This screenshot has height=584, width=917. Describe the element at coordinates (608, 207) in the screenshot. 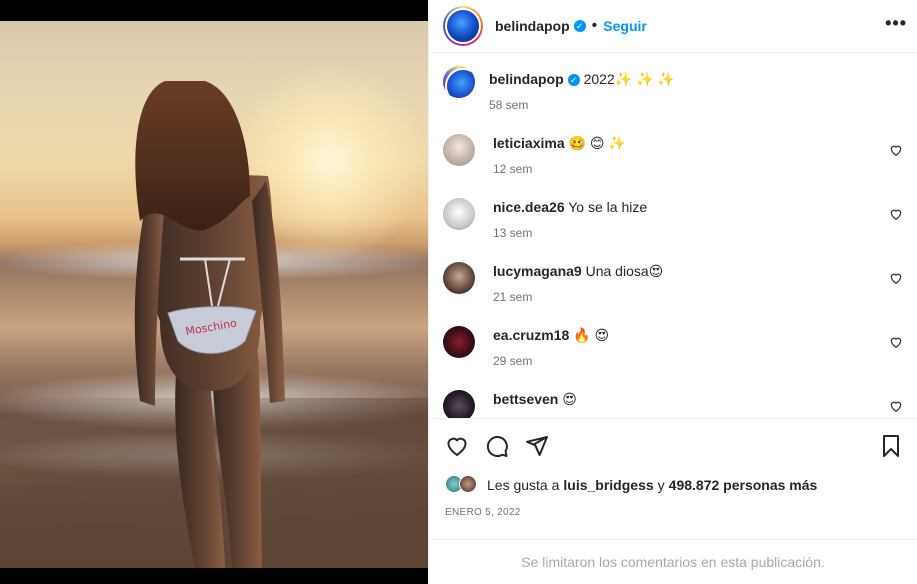

I see `comment-text: Yo se la hize` at that location.